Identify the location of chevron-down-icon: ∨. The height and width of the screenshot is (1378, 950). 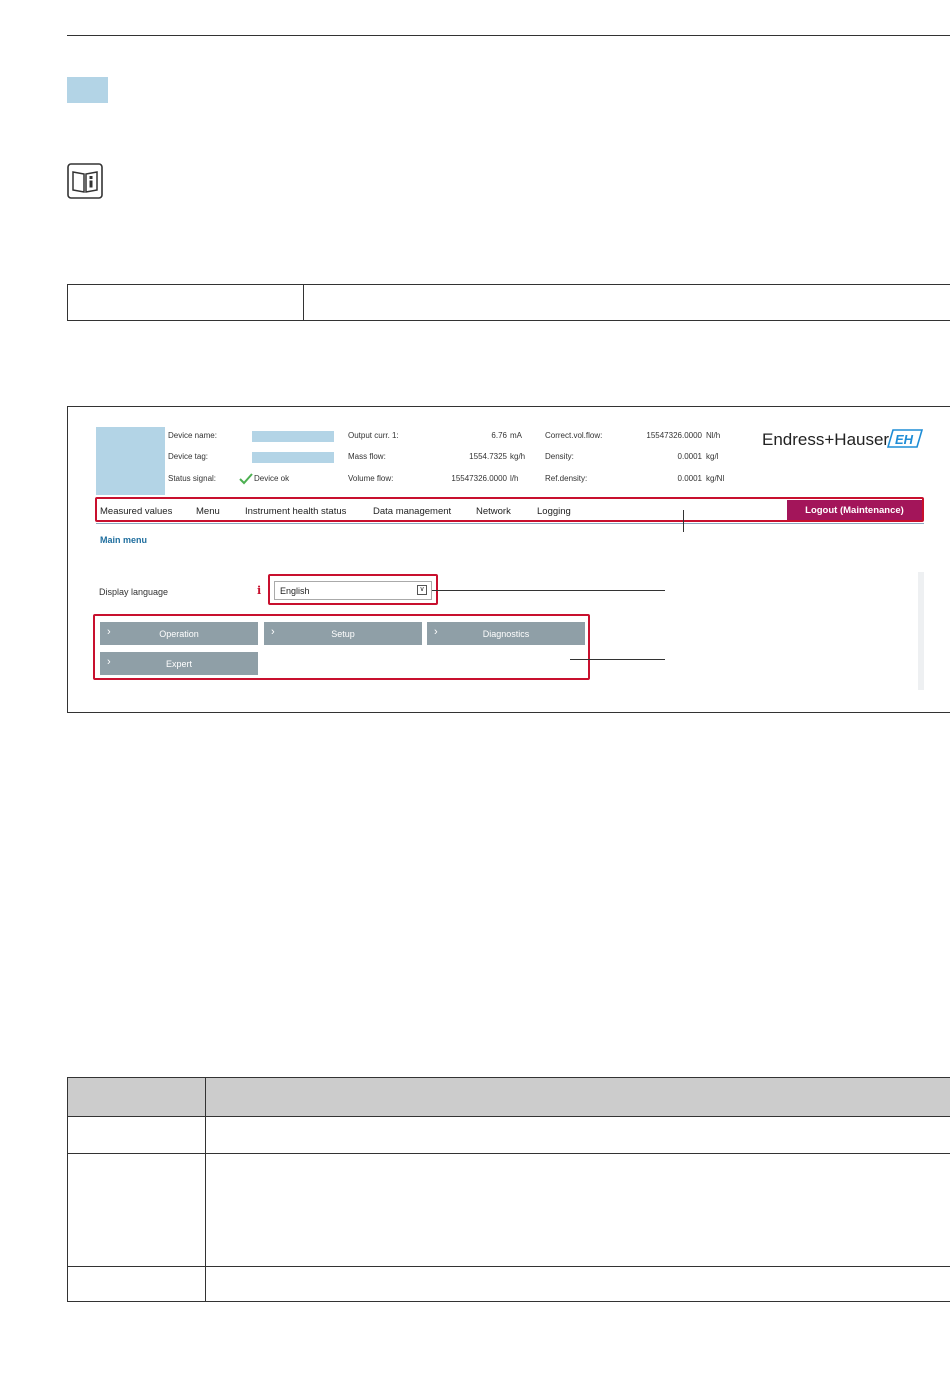
(422, 590).